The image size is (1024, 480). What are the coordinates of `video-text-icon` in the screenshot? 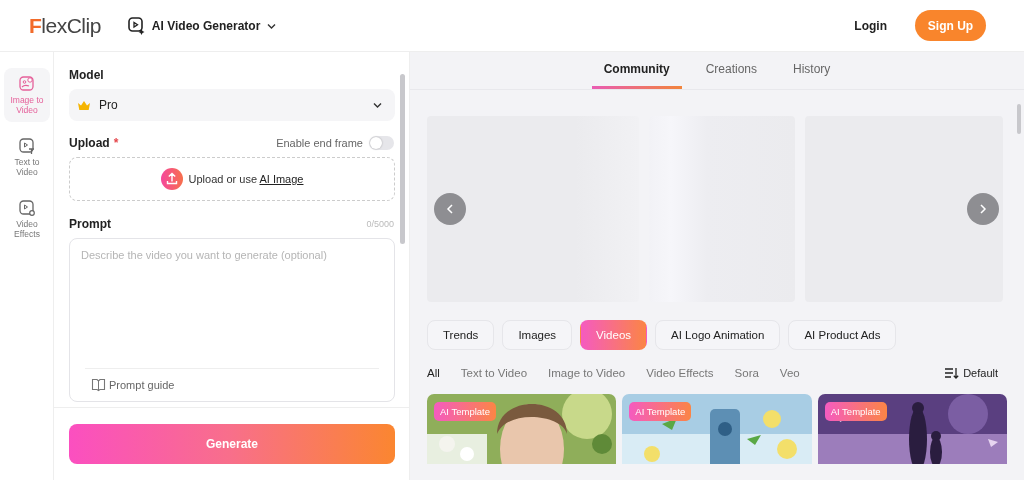 It's located at (27, 146).